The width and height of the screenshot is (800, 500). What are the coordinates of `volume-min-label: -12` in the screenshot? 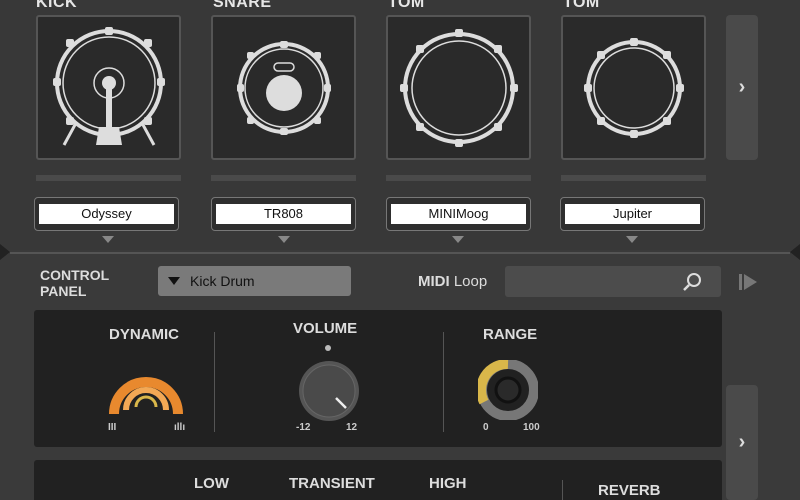 It's located at (303, 427).